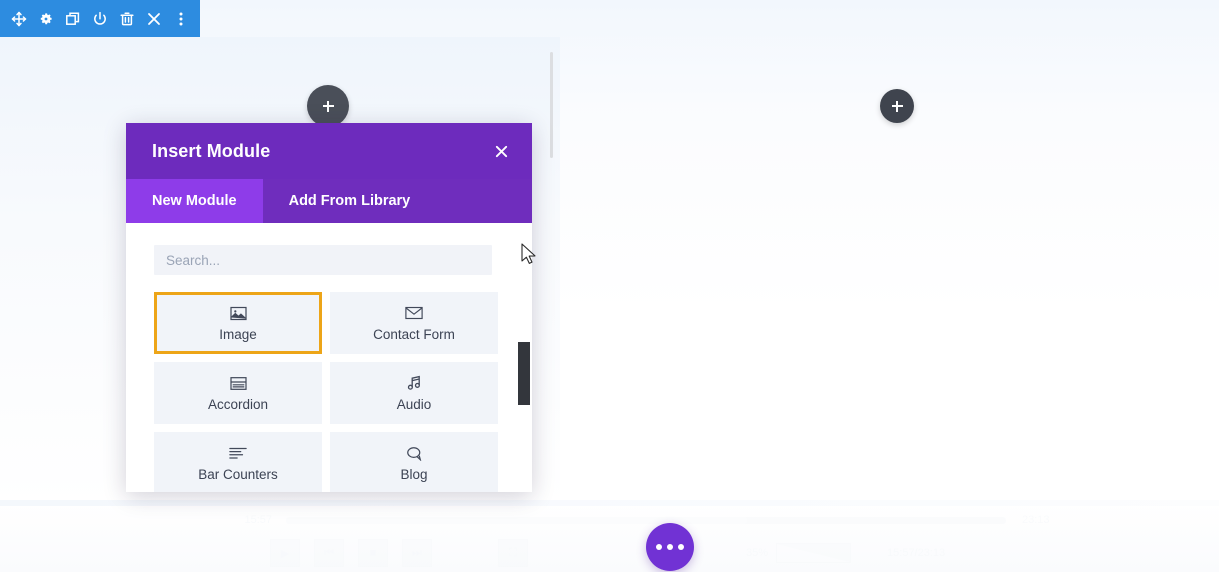 The width and height of the screenshot is (1219, 572). What do you see at coordinates (414, 323) in the screenshot?
I see `module-tile-contact-form: Contact Form` at bounding box center [414, 323].